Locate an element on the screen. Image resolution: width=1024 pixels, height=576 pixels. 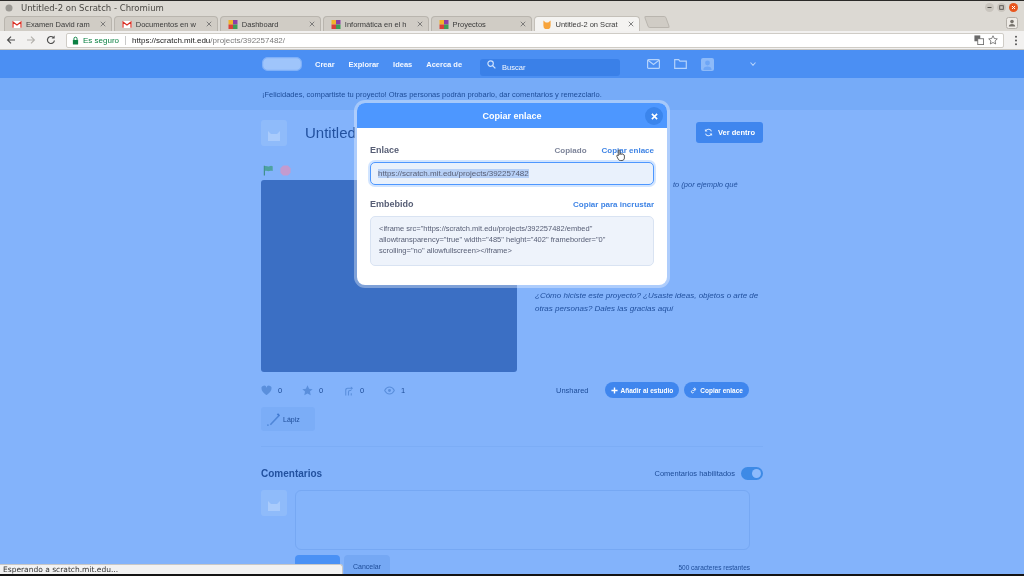
security-label: Es seguro is located at coordinates (101, 40).